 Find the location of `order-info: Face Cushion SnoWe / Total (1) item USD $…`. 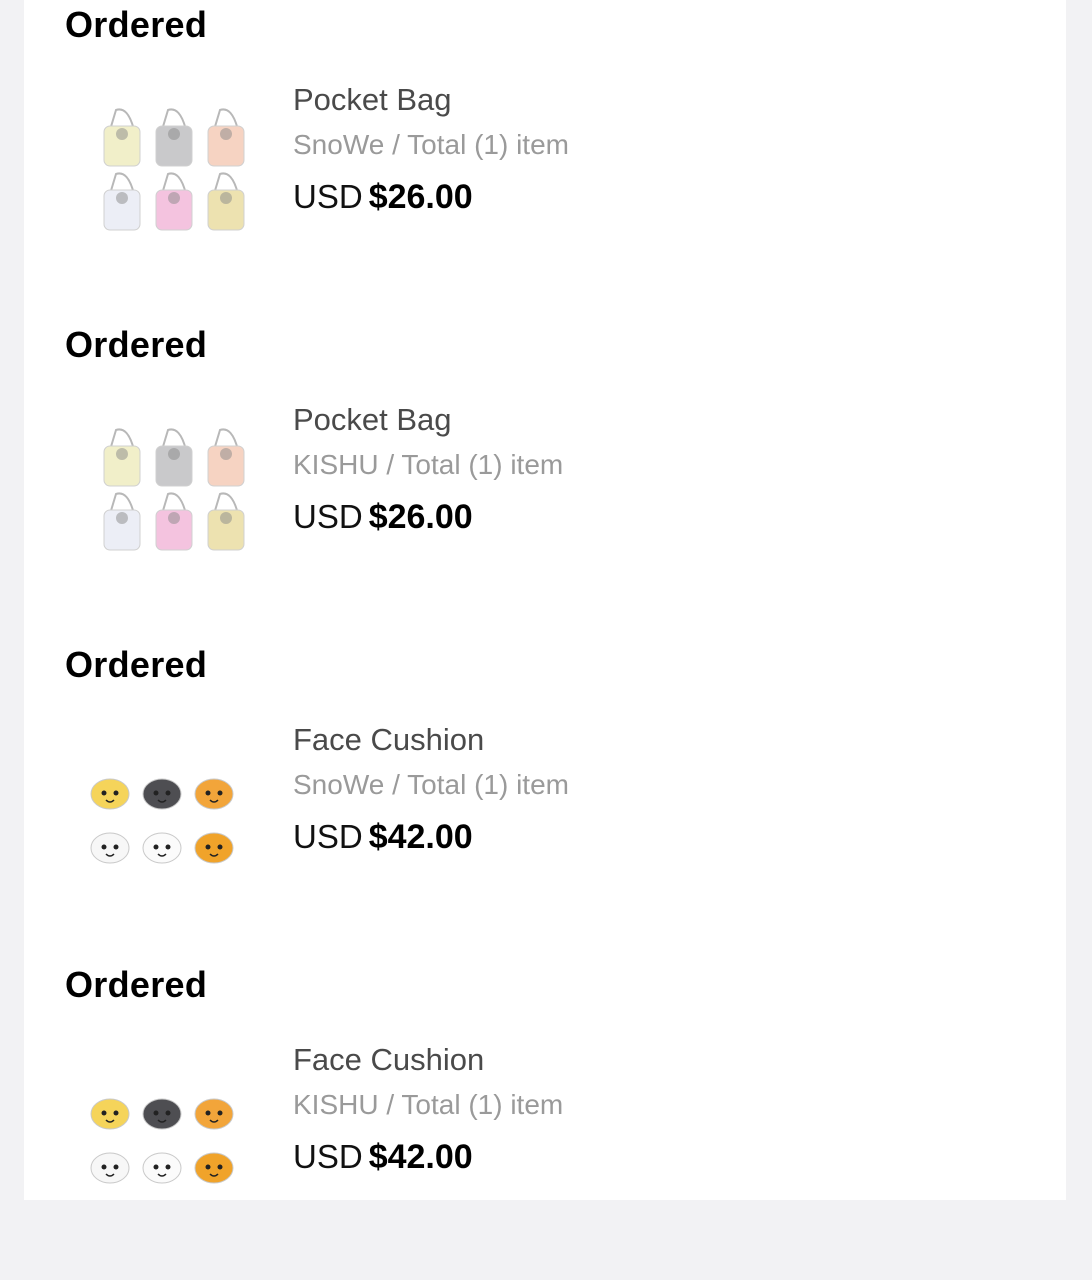

order-info: Face Cushion SnoWe / Total (1) item USD $… is located at coordinates (431, 793).